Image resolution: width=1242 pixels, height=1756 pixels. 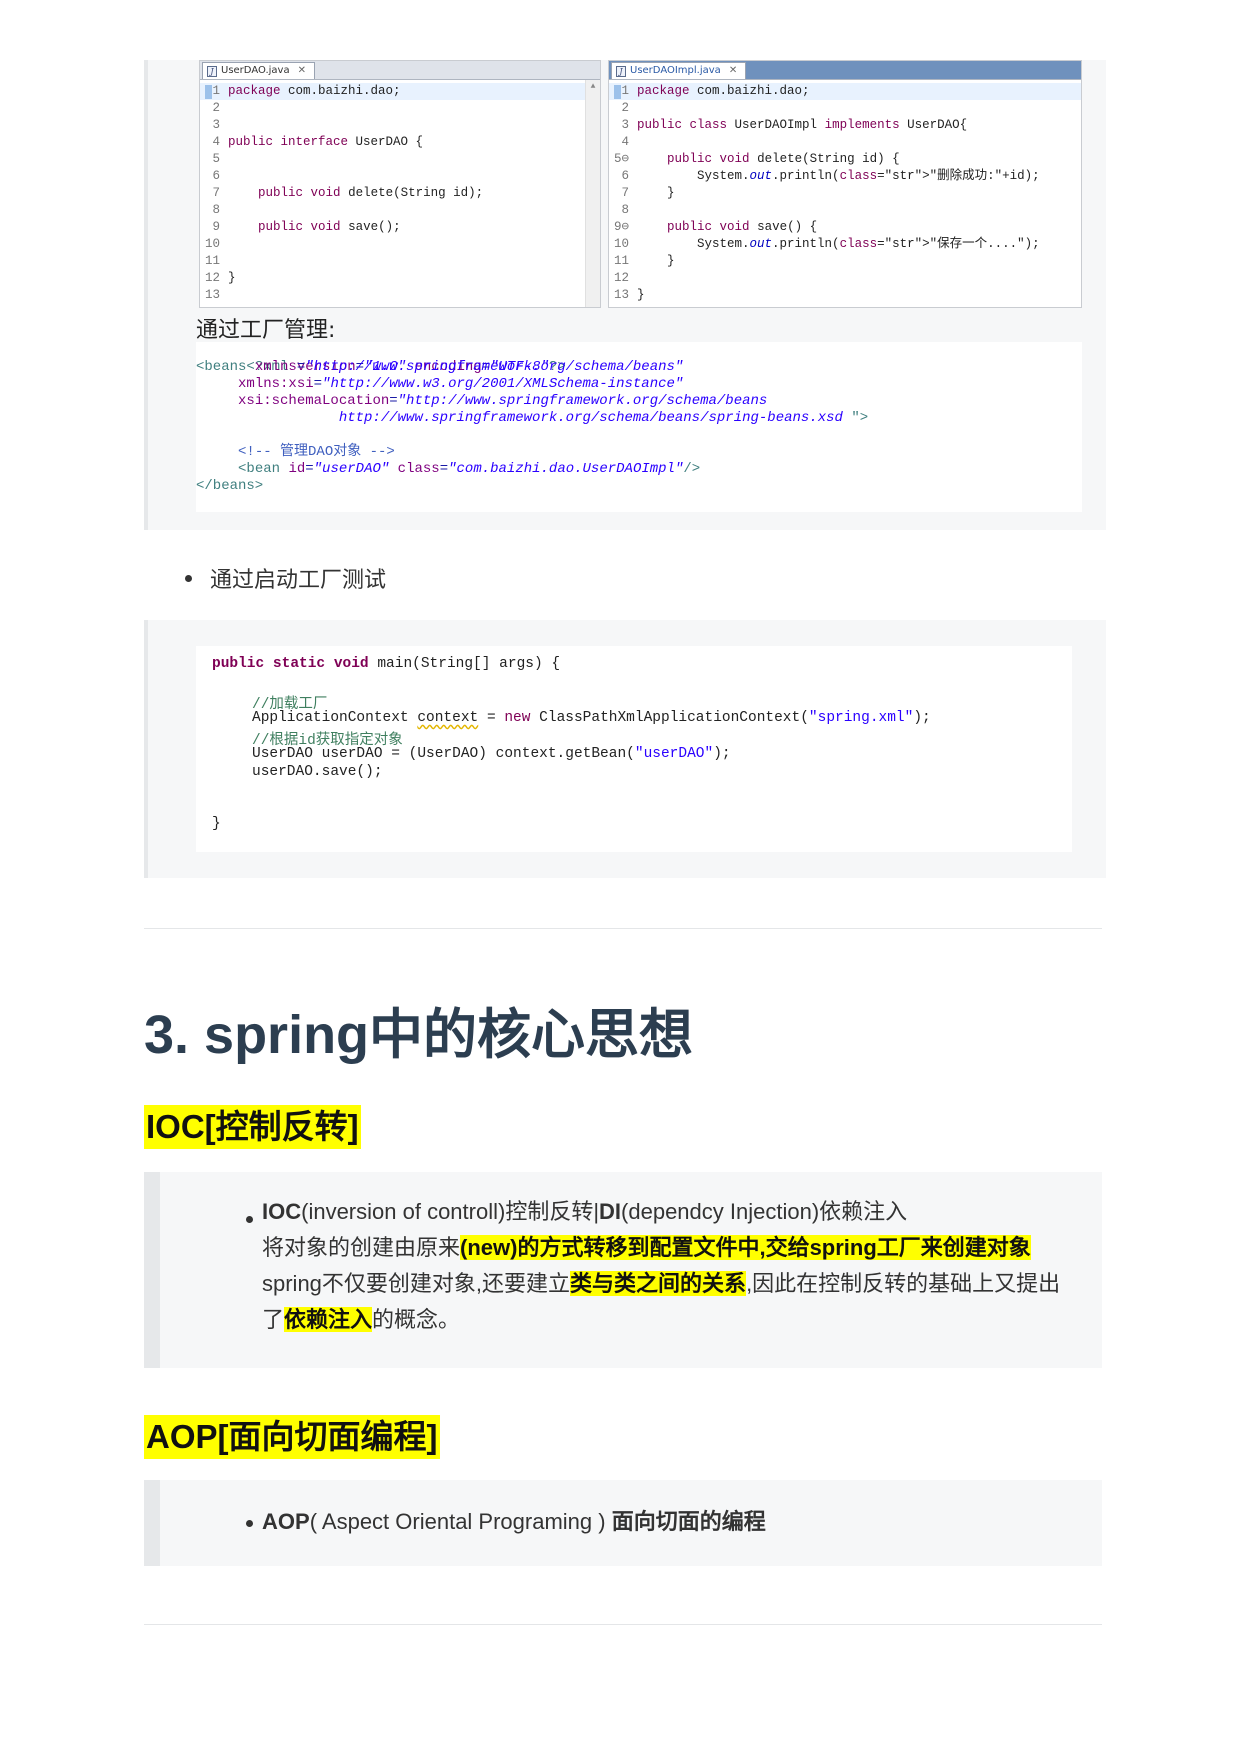 I want to click on editor-tabbar: J UserDAO.java ✕, so click(x=400, y=70).